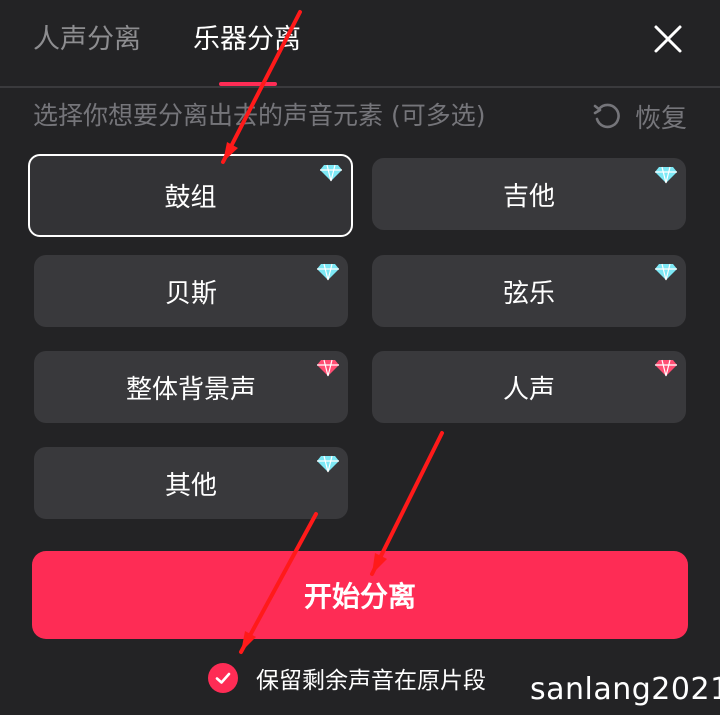  I want to click on option-label: 鼓组, so click(190, 198).